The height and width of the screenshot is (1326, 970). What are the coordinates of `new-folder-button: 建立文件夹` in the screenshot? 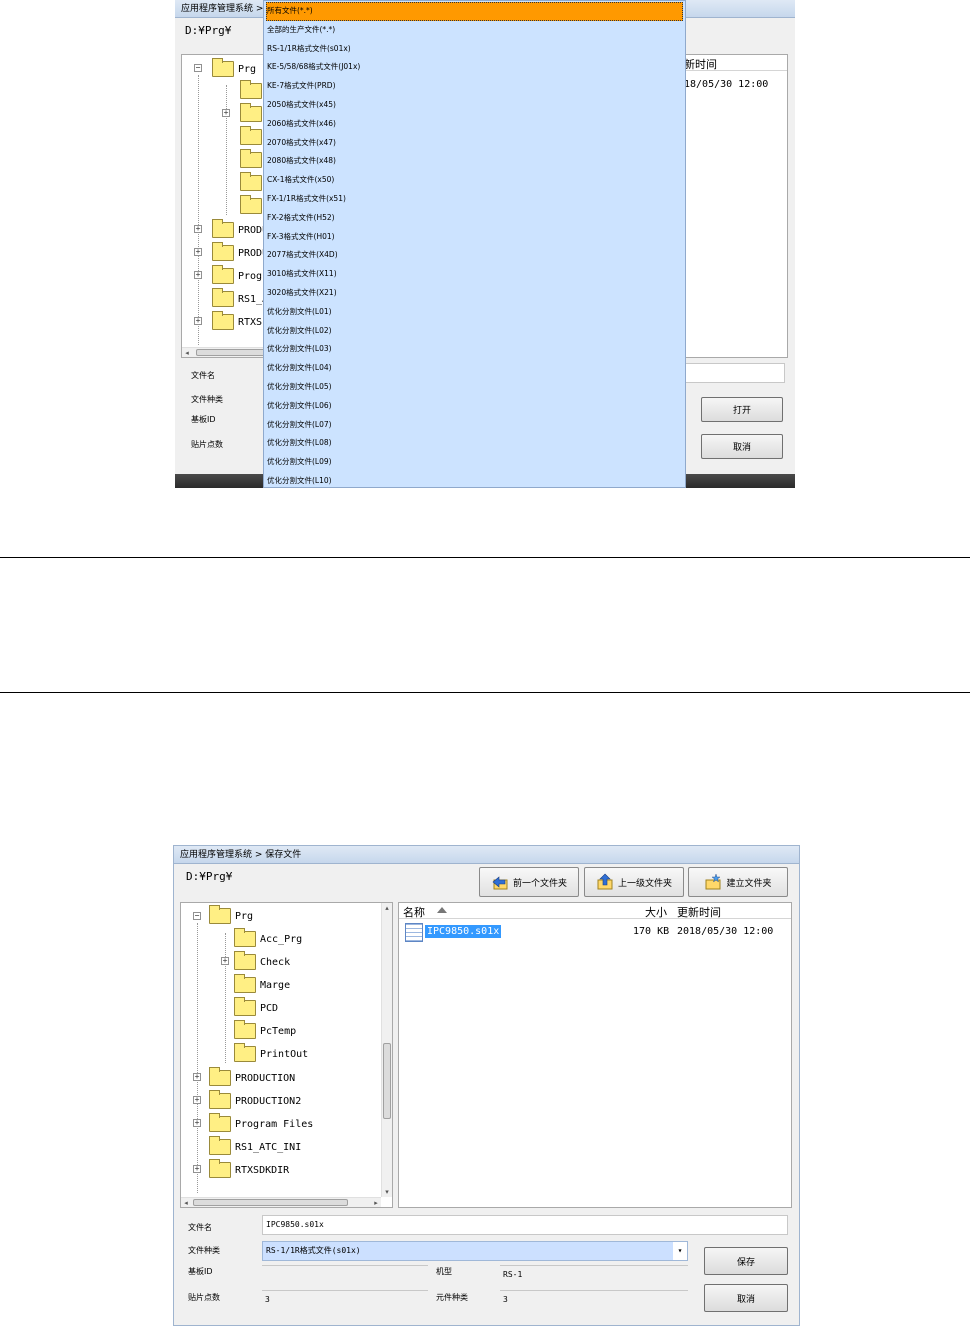 It's located at (738, 882).